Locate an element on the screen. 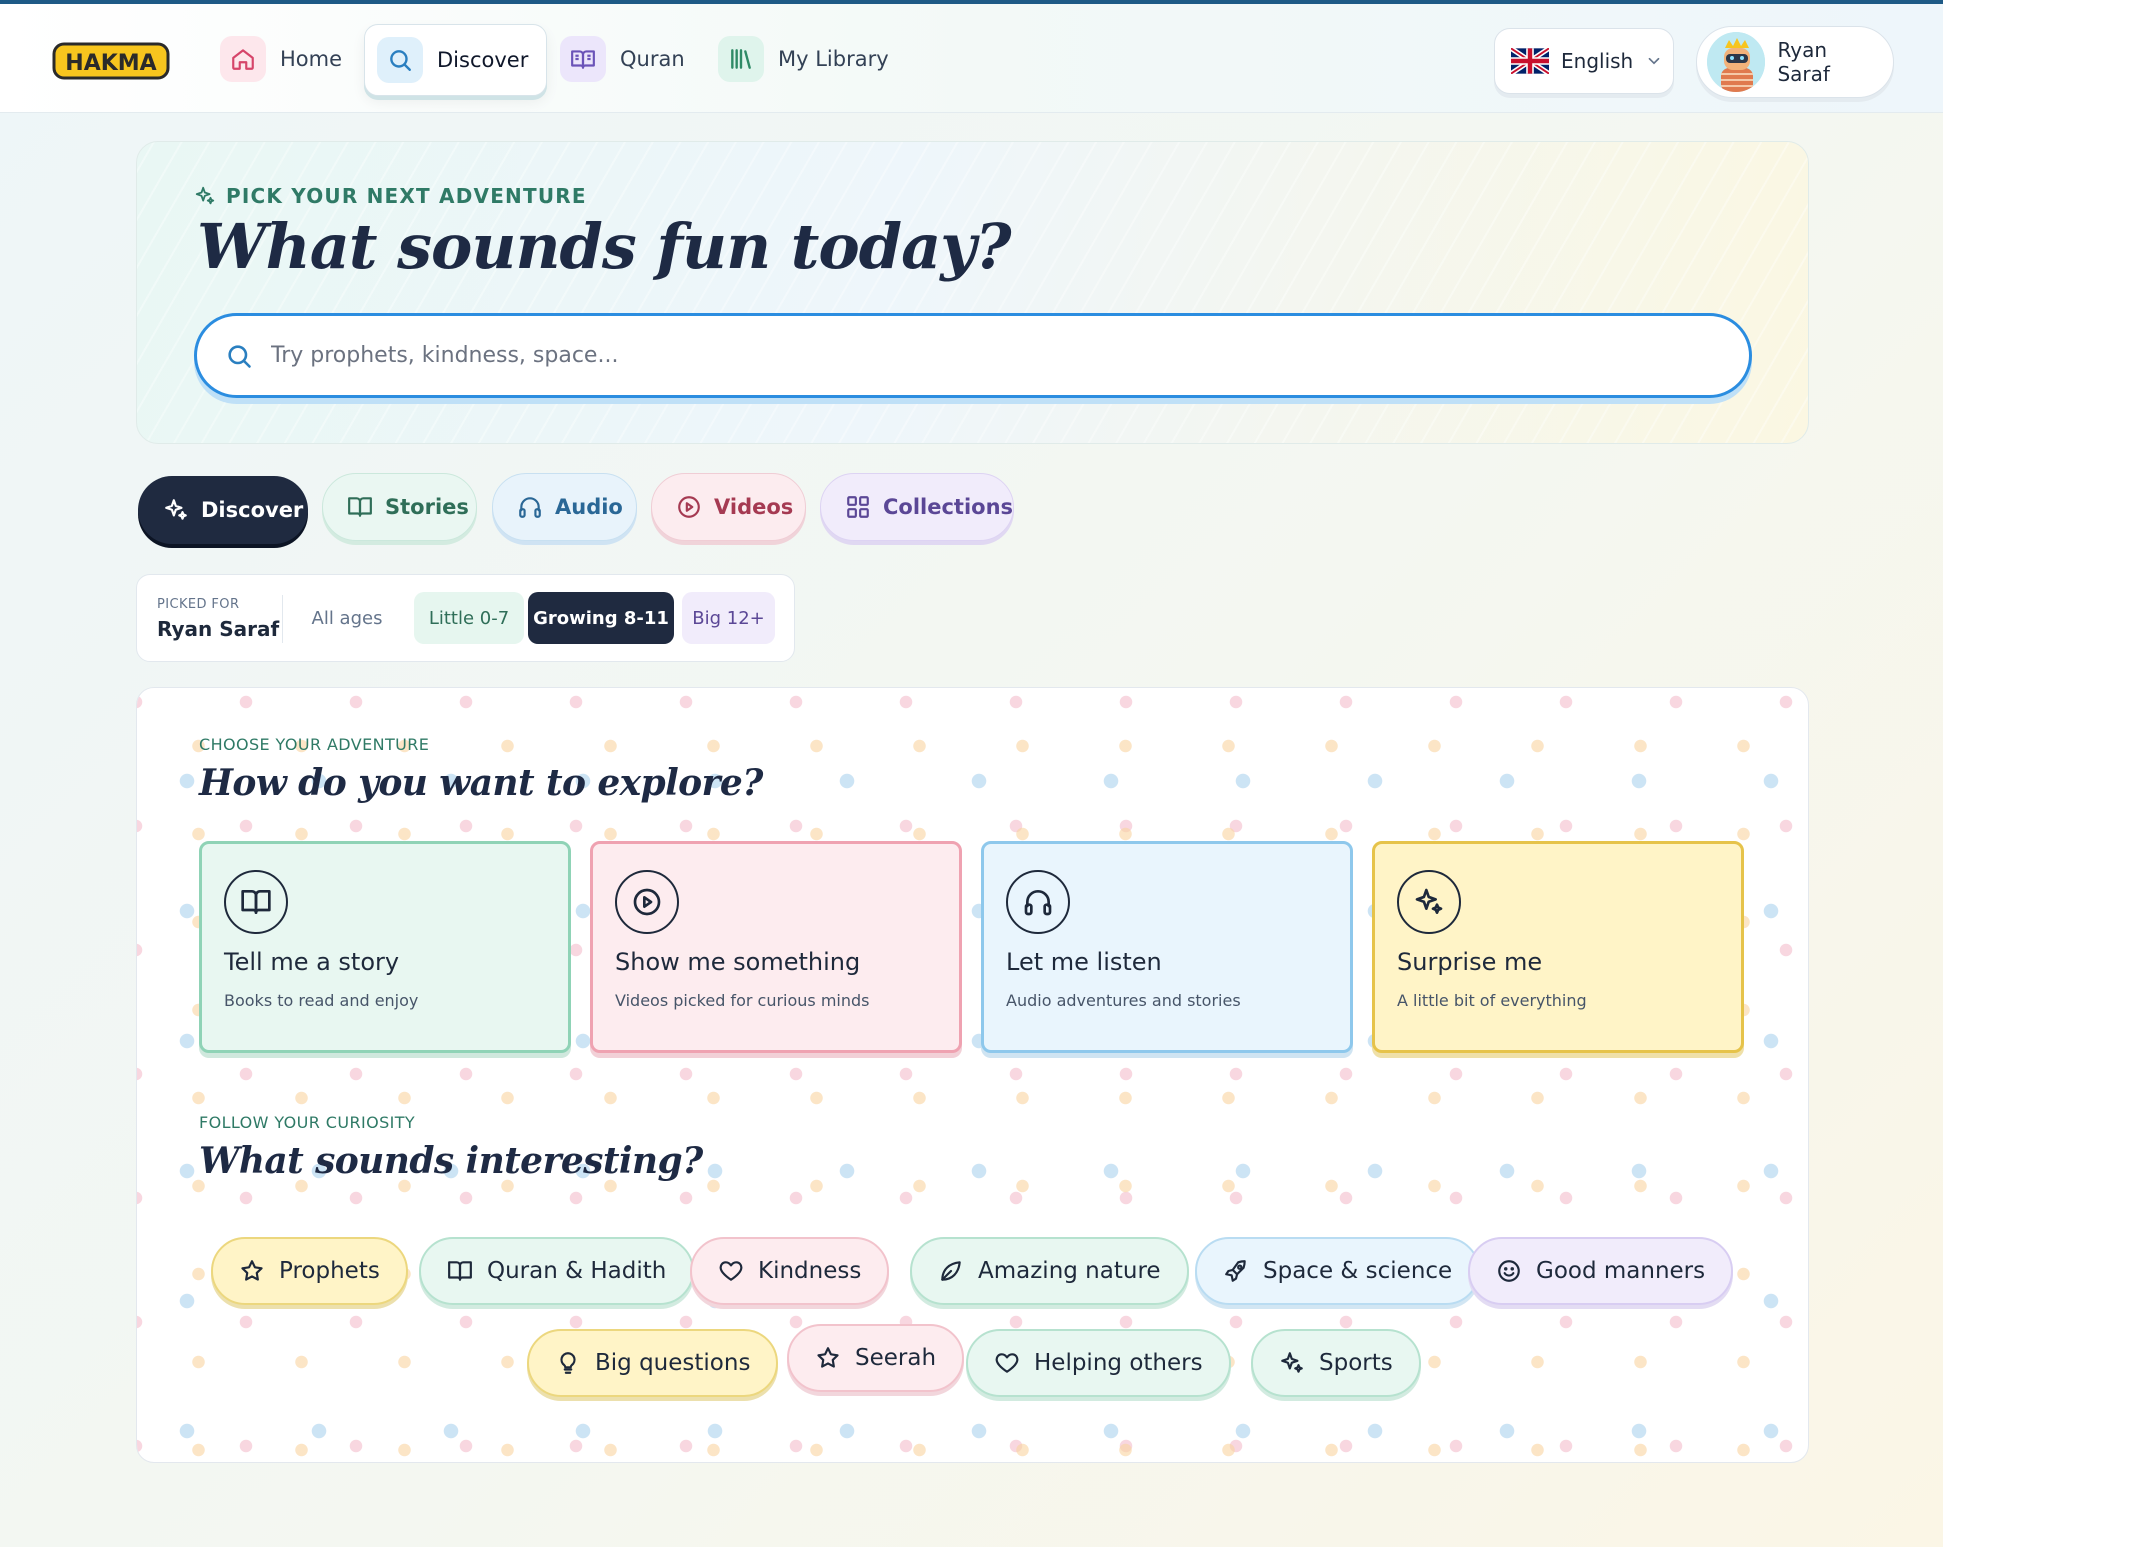 The height and width of the screenshot is (1547, 2138). card-title: Surprise me is located at coordinates (1470, 962).